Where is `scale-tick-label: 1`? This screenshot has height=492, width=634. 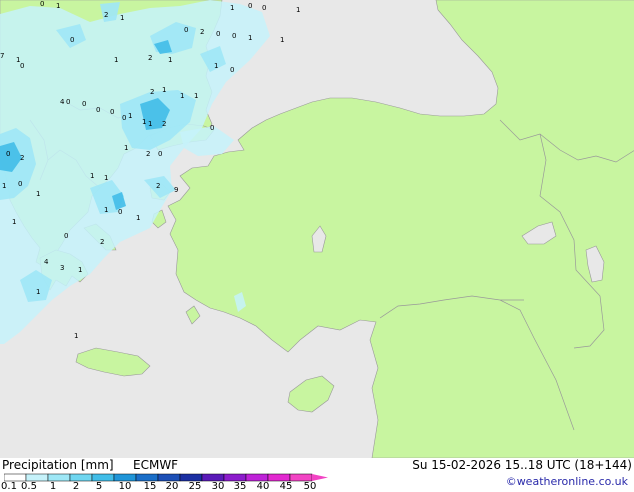
scale-tick-label: 1 is located at coordinates (53, 486).